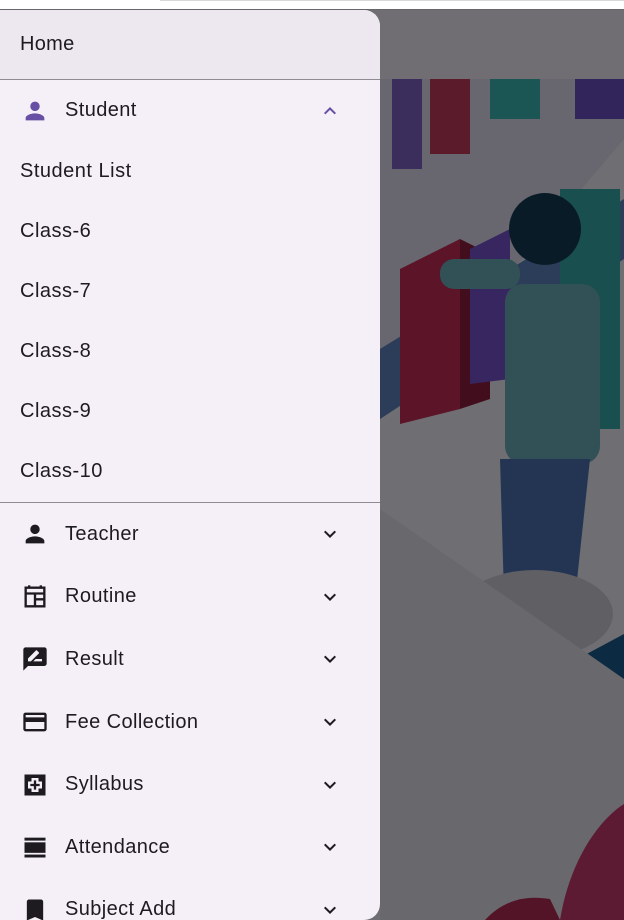 The width and height of the screenshot is (624, 920). Describe the element at coordinates (190, 784) in the screenshot. I see `drawer-group-syllabus: Syllabus` at that location.